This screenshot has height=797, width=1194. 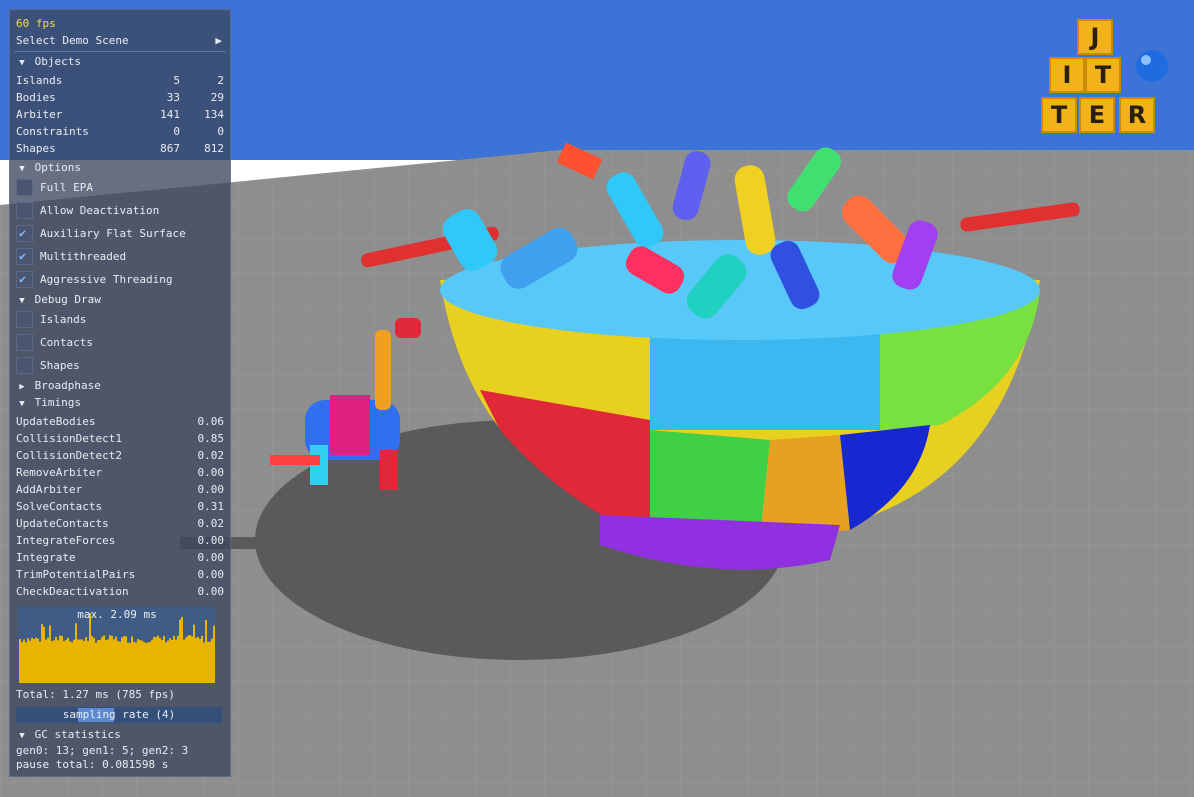 I want to click on timings-header: ▼ Timings, so click(x=120, y=403).